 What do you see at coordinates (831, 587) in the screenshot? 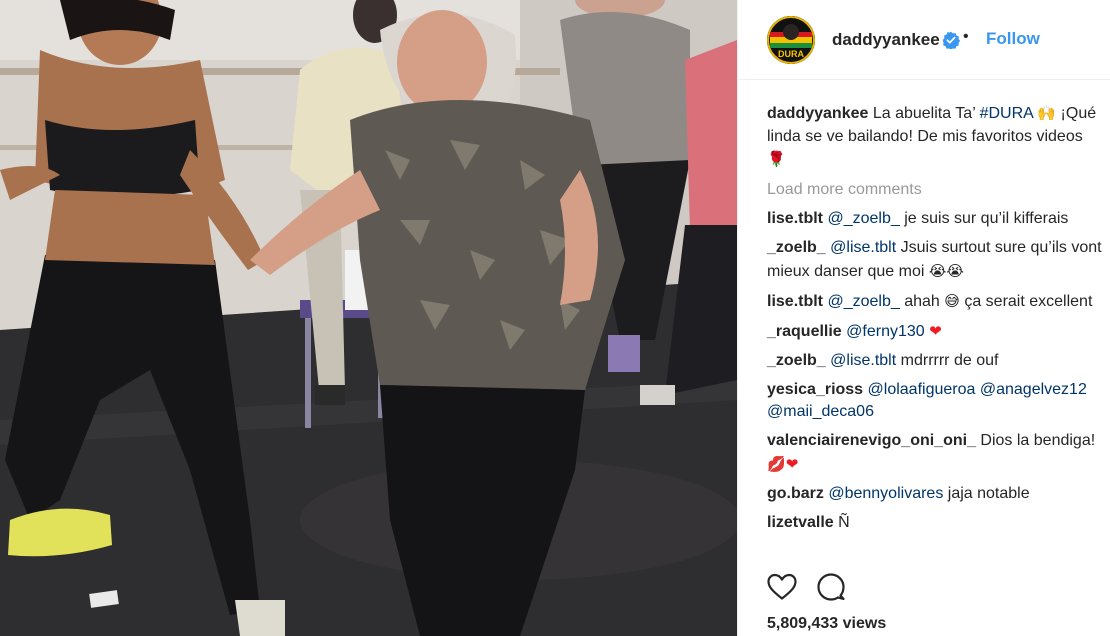
I see `comment-bubble-icon` at bounding box center [831, 587].